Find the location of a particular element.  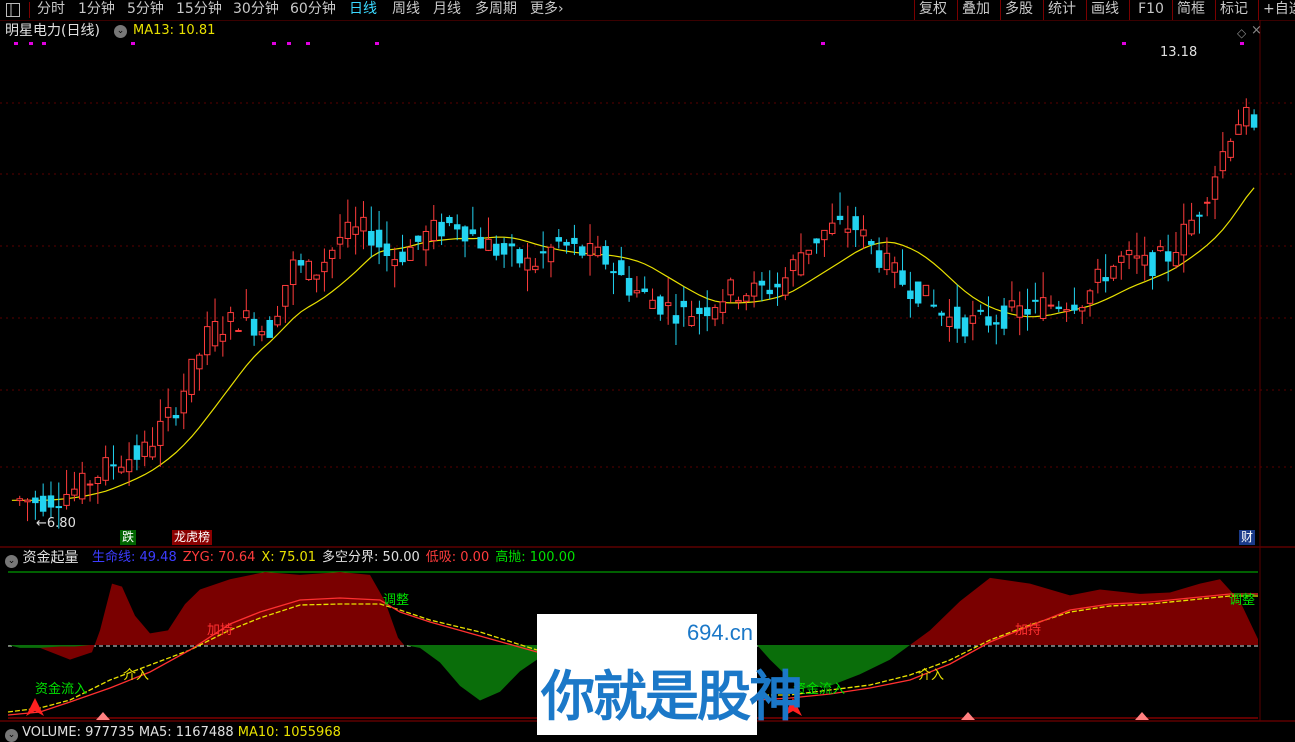

annotation-tiaozheng-2: 调整 is located at coordinates (1242, 600).